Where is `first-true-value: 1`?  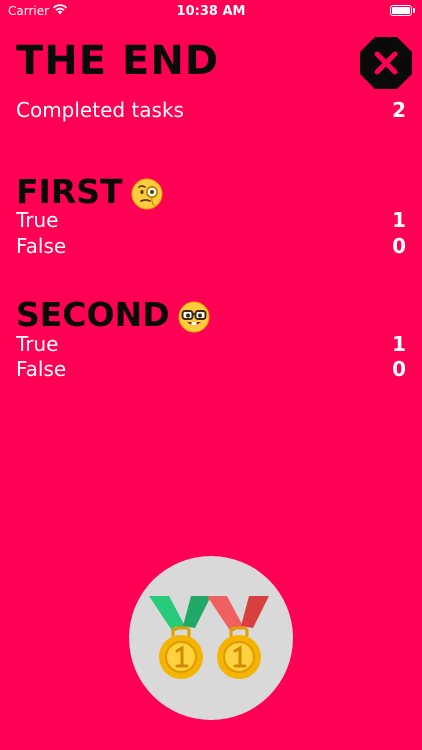
first-true-value: 1 is located at coordinates (399, 220).